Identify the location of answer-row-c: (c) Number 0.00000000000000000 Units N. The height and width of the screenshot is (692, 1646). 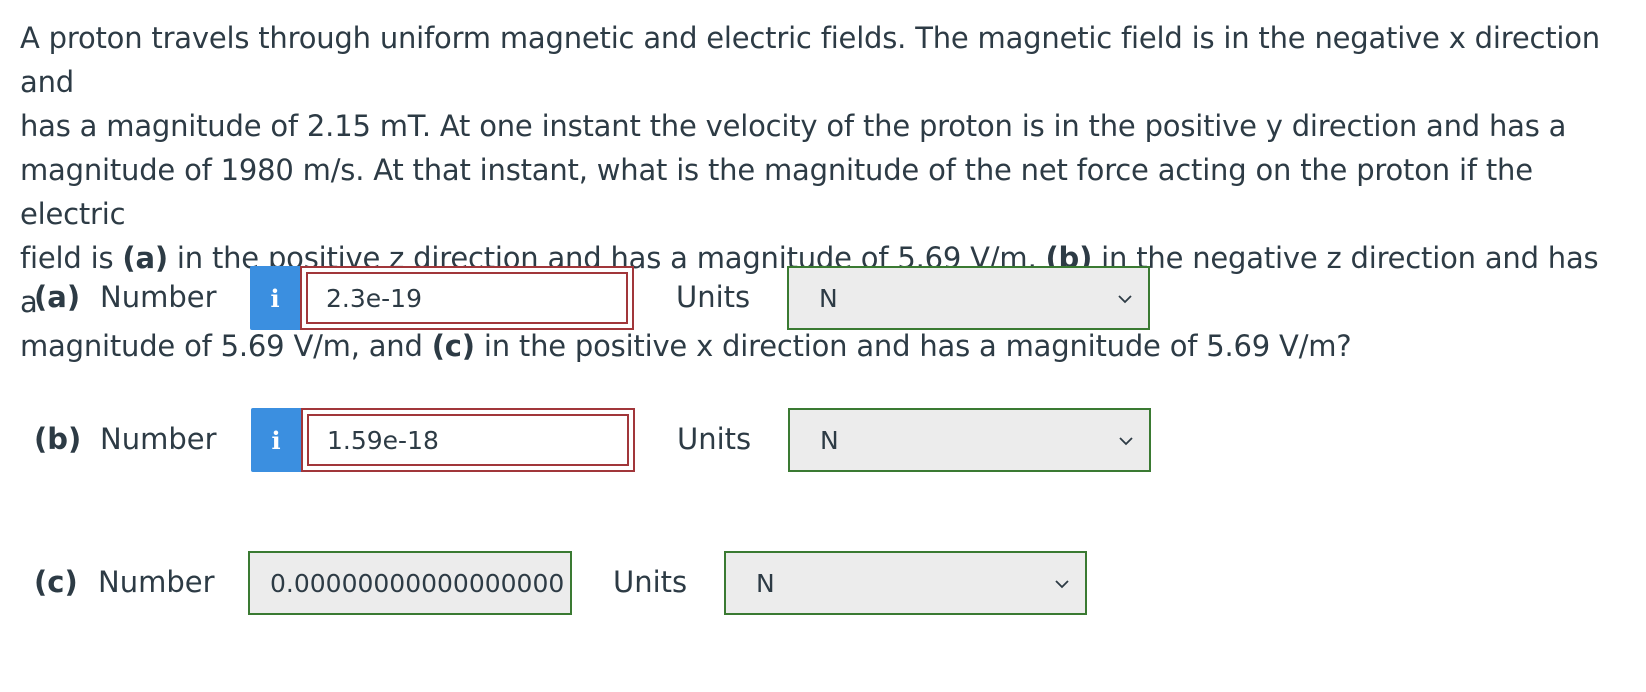
(600, 583).